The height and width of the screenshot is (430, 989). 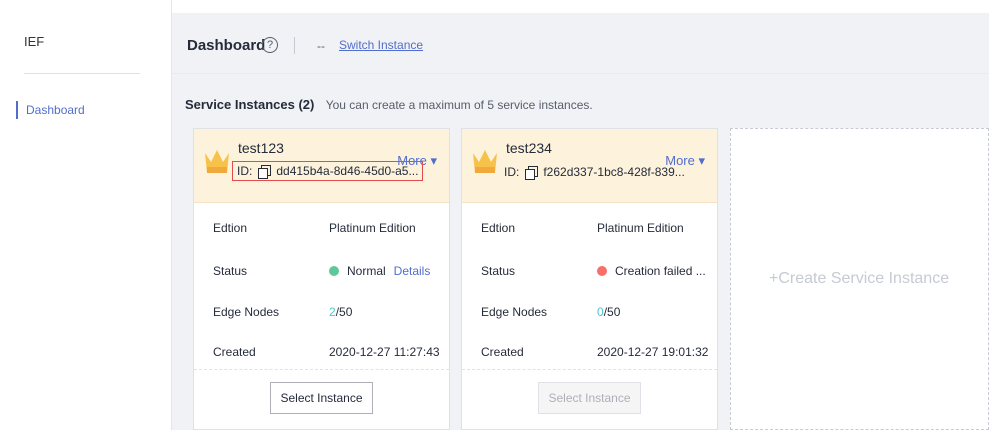 What do you see at coordinates (250, 104) in the screenshot?
I see `section-title: Service Instances (2)` at bounding box center [250, 104].